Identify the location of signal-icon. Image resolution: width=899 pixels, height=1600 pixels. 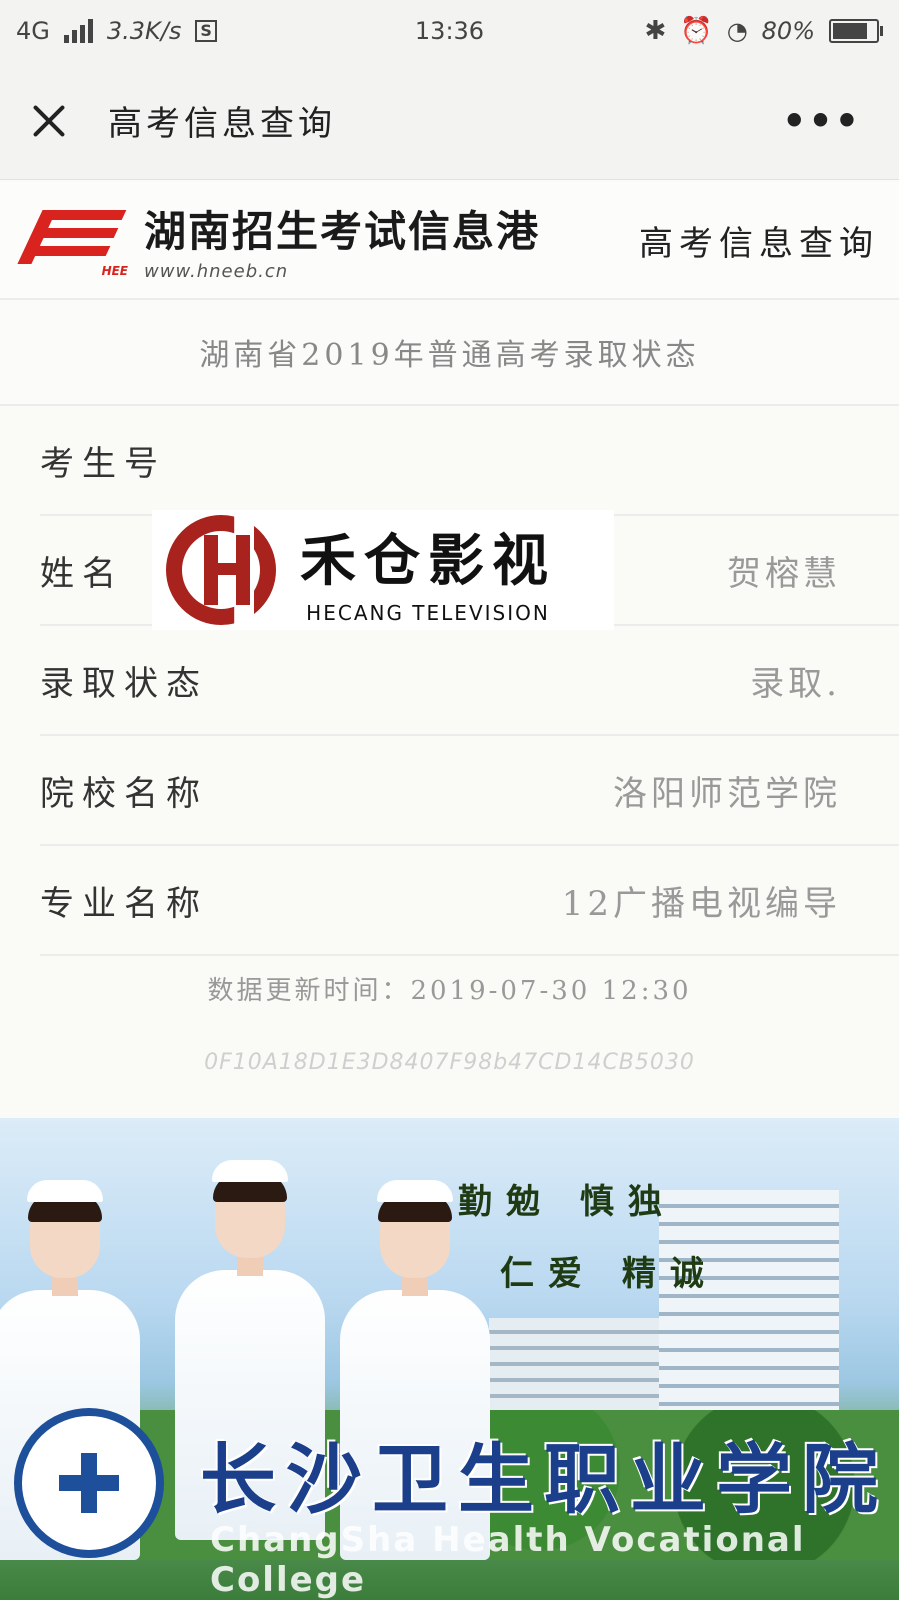
(78, 31).